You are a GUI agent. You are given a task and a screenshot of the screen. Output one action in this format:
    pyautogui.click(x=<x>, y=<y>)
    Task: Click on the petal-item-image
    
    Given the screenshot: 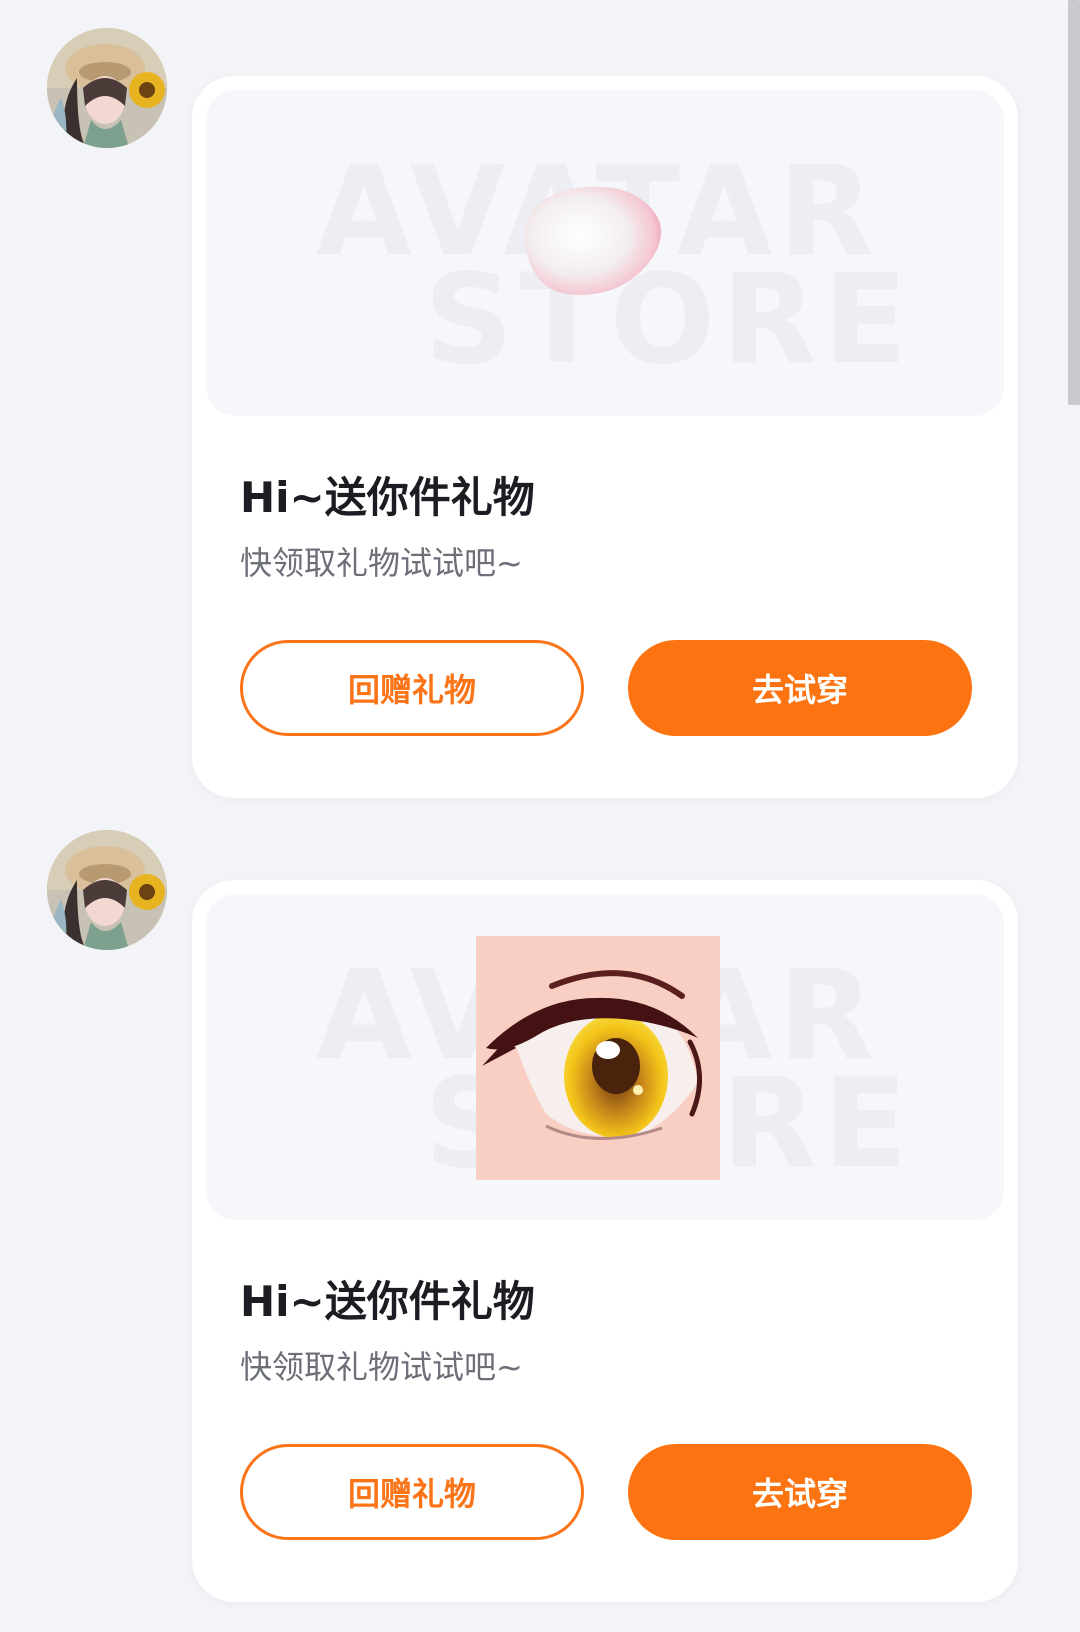 What is the action you would take?
    pyautogui.click(x=593, y=240)
    